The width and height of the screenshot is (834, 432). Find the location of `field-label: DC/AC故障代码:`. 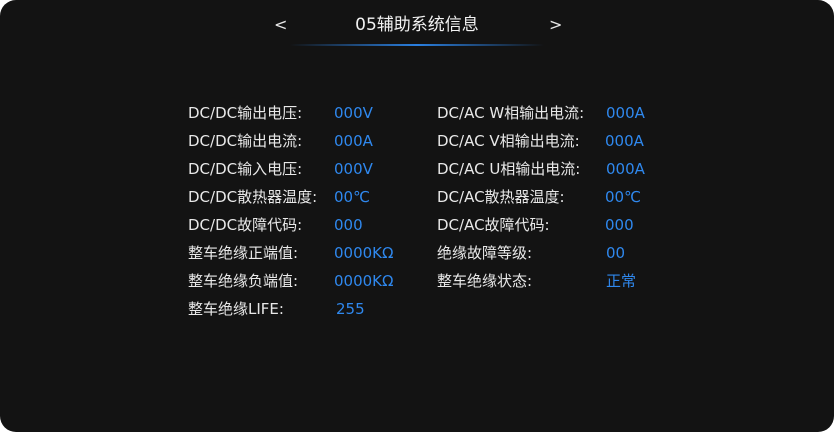

field-label: DC/AC故障代码: is located at coordinates (493, 225).